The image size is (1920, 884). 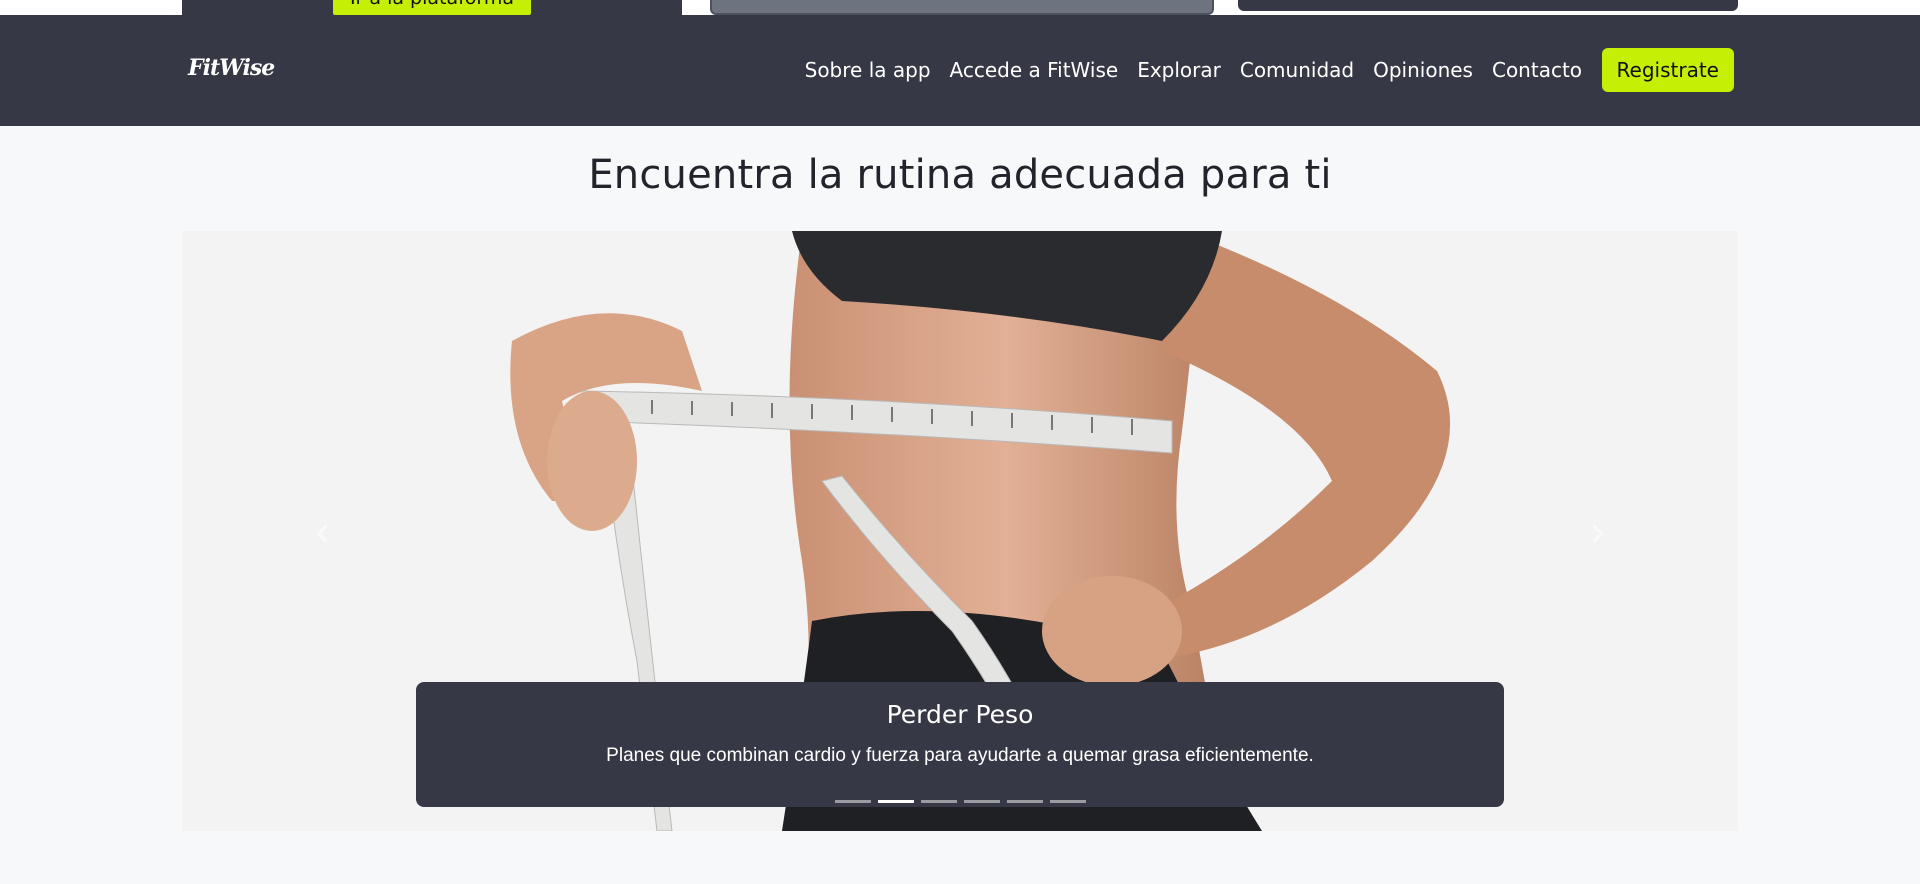 What do you see at coordinates (960, 801) in the screenshot?
I see `carousel-indicators` at bounding box center [960, 801].